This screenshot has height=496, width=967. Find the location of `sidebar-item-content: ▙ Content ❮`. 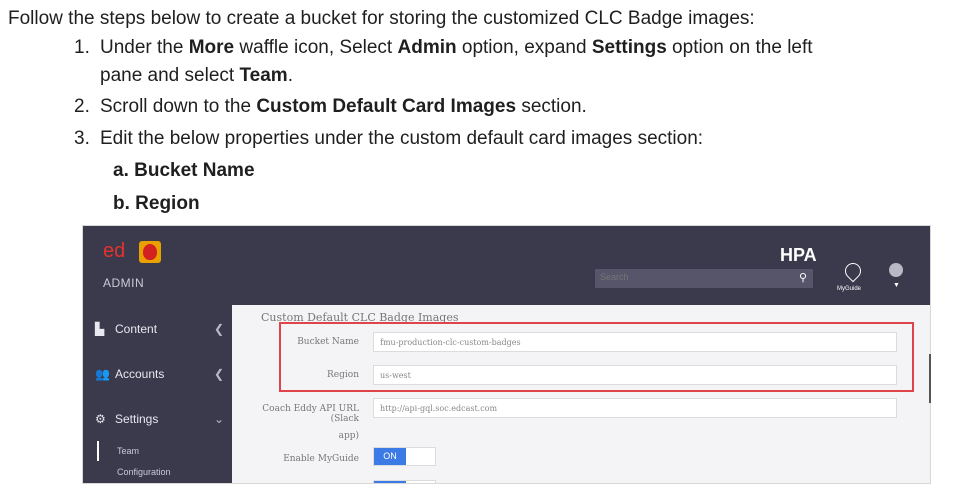

sidebar-item-content: ▙ Content ❮ is located at coordinates (157, 330).